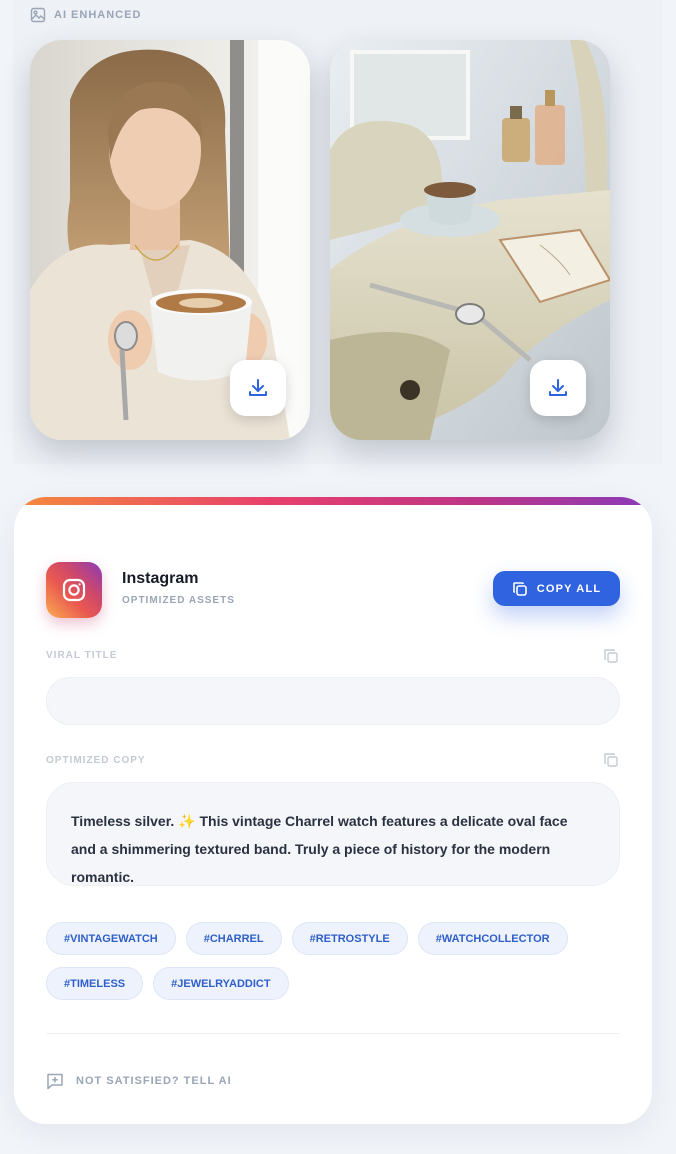 This screenshot has height=1154, width=676. I want to click on copy-text-button, so click(612, 761).